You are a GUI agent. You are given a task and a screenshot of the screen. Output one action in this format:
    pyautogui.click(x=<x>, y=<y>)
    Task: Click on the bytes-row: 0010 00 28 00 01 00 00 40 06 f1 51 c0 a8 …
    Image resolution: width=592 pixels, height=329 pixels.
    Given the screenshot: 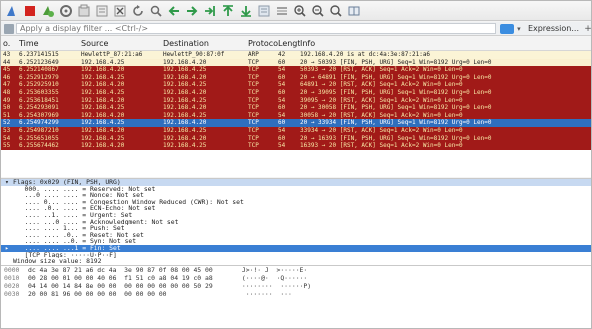 What is the action you would take?
    pyautogui.click(x=296, y=278)
    